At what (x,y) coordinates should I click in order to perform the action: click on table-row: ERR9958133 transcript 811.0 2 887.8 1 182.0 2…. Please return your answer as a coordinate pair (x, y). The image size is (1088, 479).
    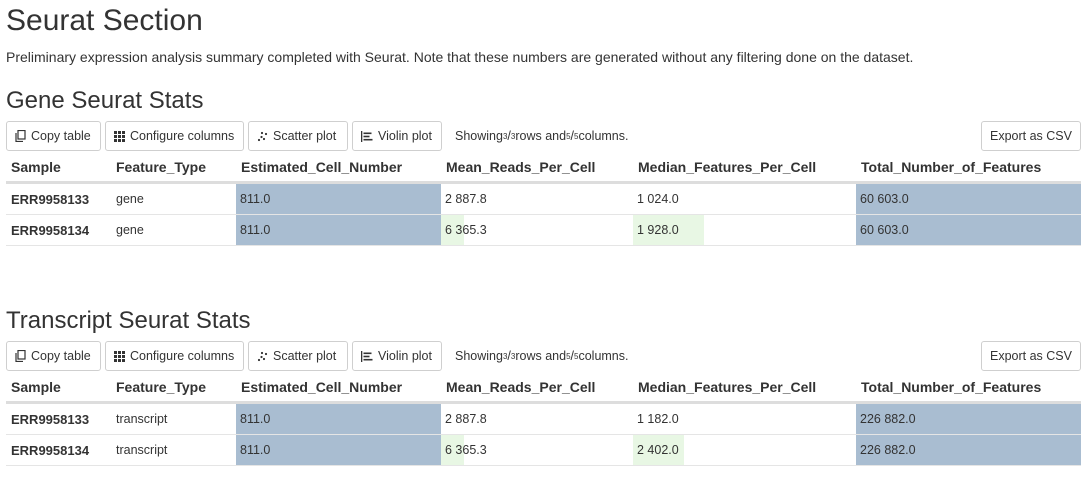
    Looking at the image, I should click on (543, 418).